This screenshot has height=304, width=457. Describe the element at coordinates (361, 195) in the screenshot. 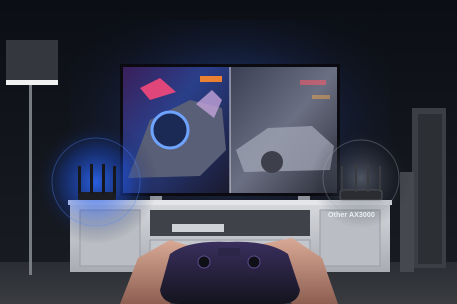

I see `router-right-body` at that location.